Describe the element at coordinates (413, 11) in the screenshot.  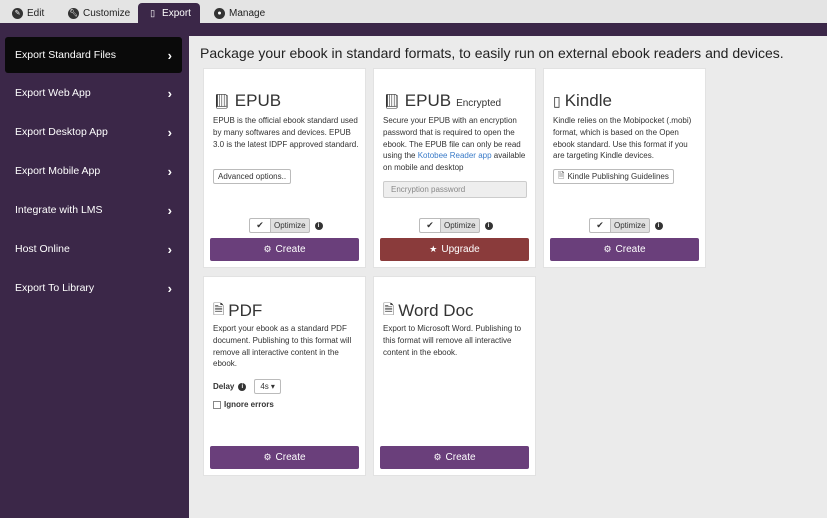
I see `top-tab-bar: ✎ Edit 🔧︎ Customize ▯ Export ● Manage` at that location.